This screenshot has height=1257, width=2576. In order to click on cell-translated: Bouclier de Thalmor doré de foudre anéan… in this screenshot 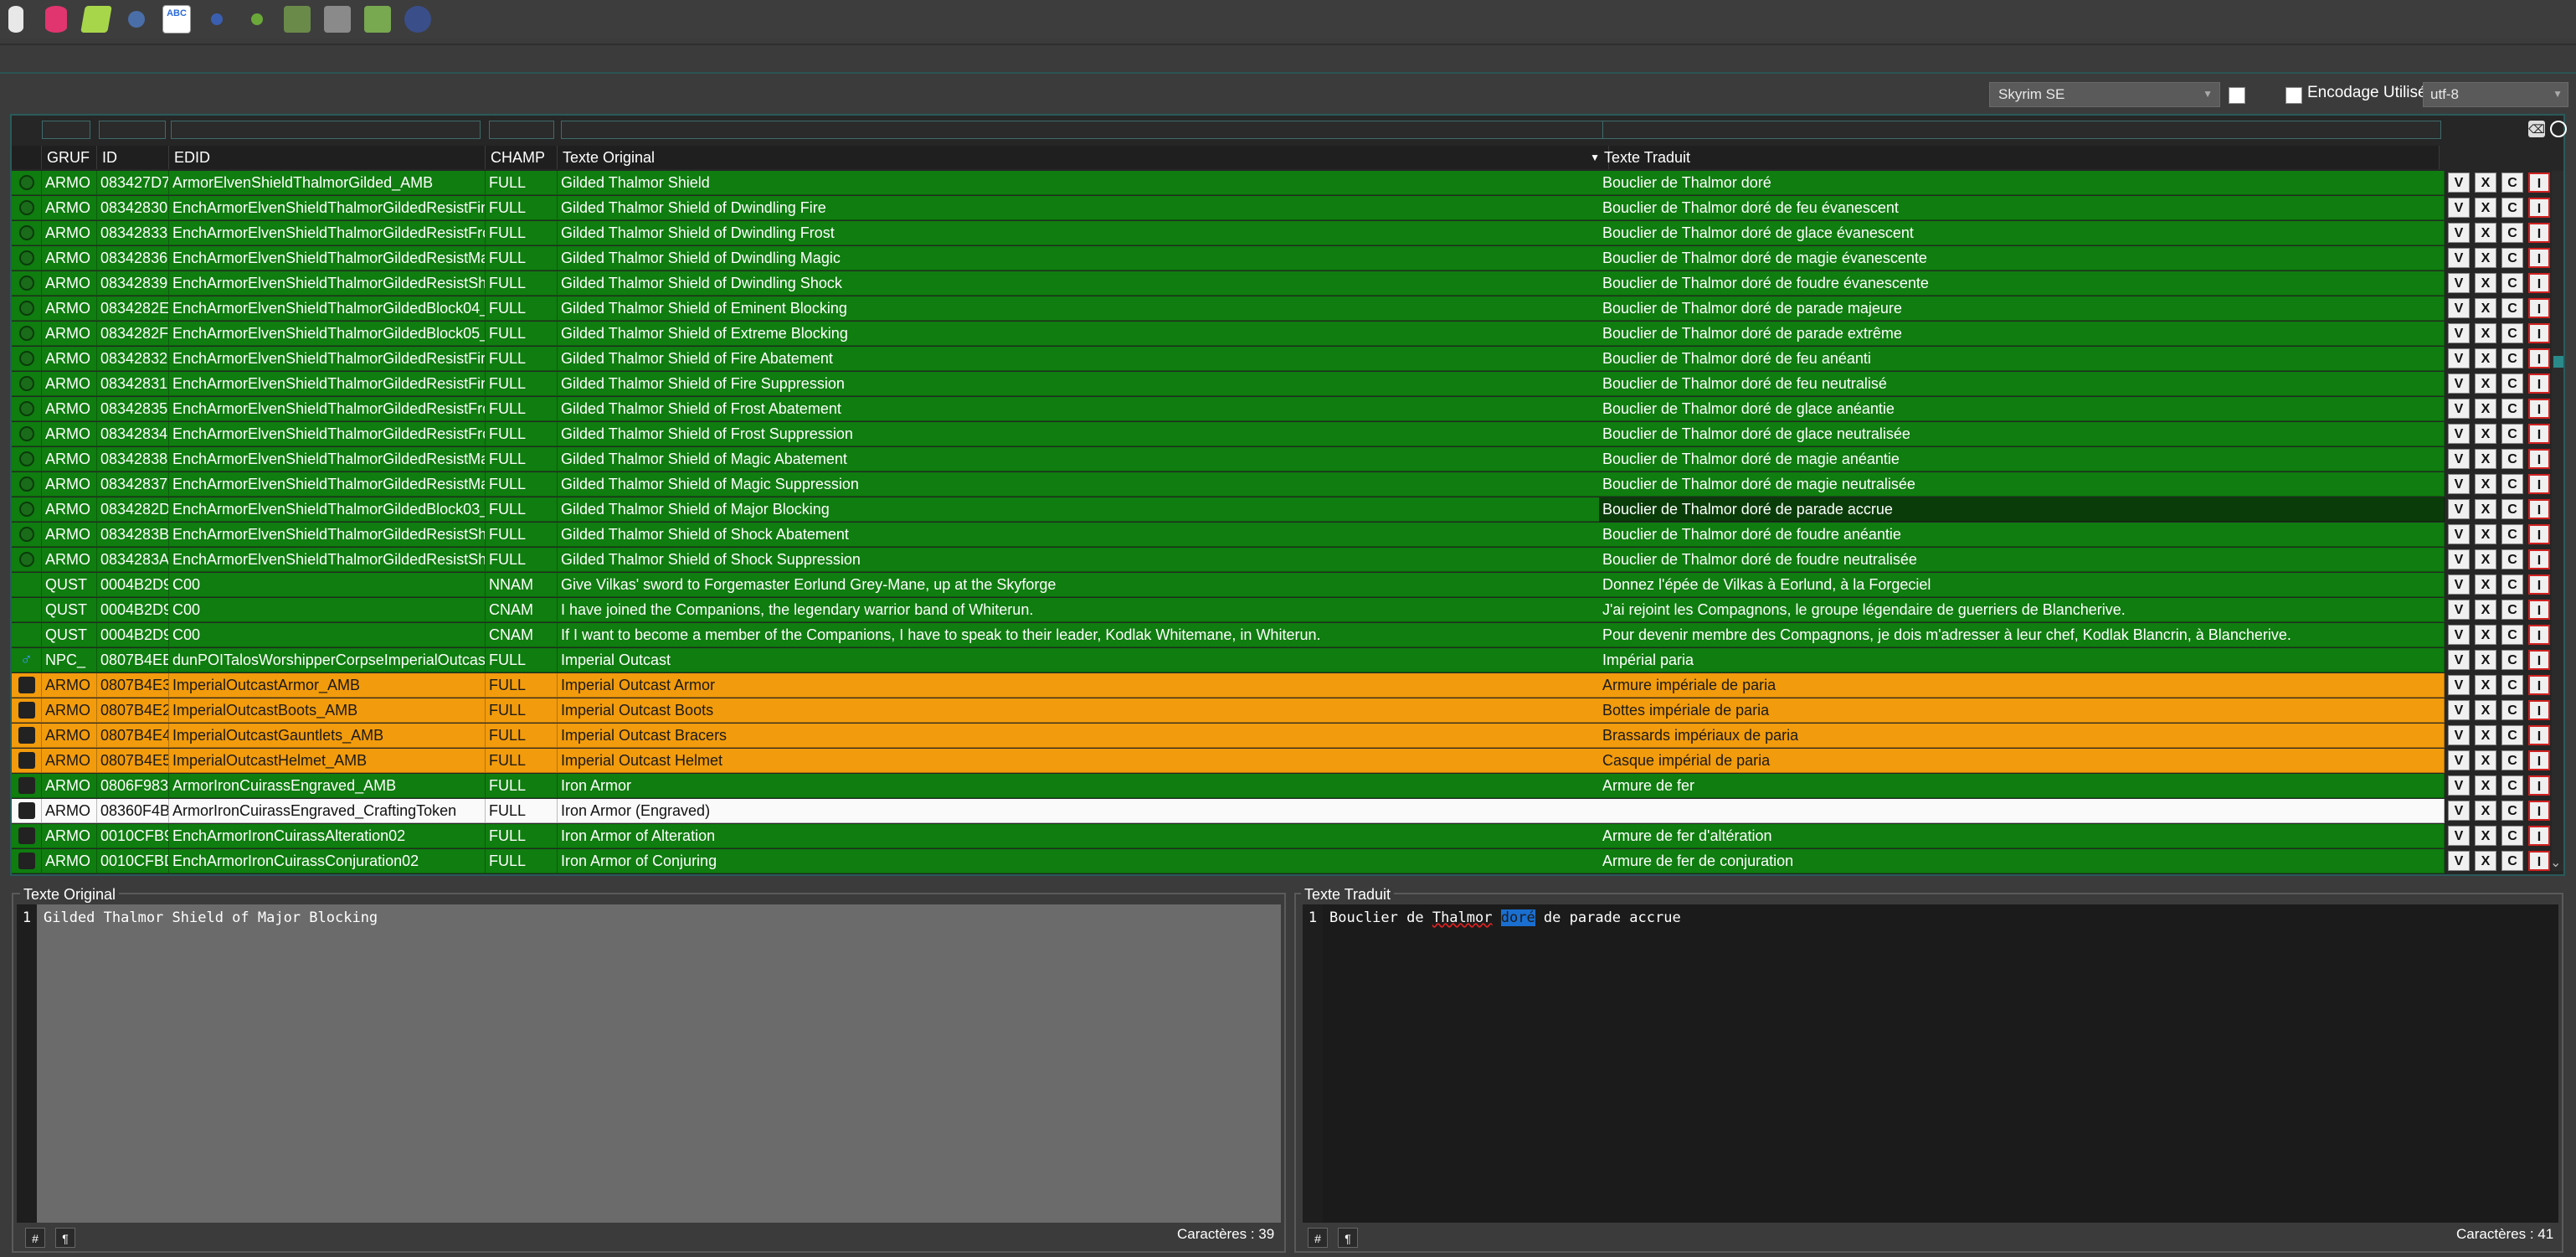, I will do `click(2022, 535)`.